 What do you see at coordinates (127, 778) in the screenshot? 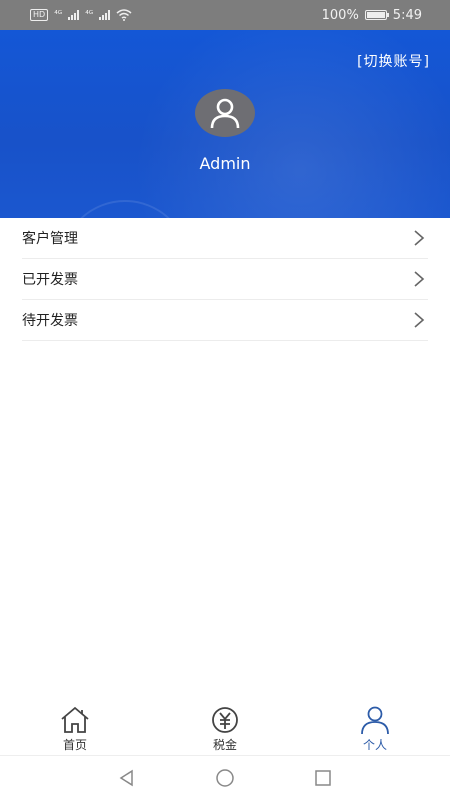
I see `back-icon` at bounding box center [127, 778].